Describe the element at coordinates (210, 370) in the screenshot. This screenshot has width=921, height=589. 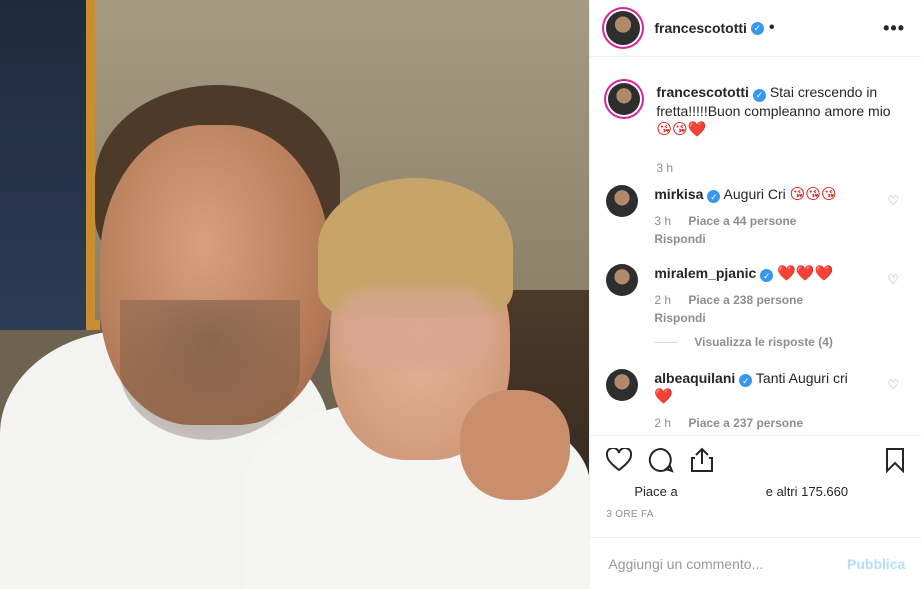
I see `man-beard` at that location.